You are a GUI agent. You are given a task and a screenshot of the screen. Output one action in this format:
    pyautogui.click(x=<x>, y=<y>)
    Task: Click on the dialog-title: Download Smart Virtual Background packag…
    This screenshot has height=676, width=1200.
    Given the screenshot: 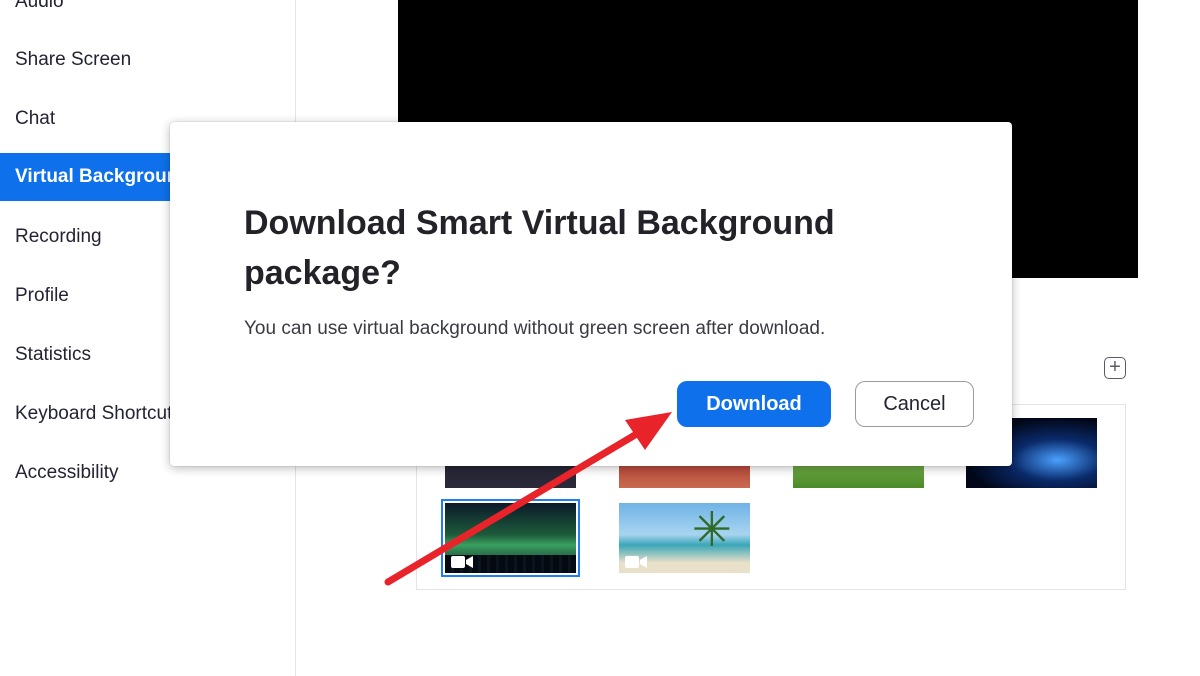 What is the action you would take?
    pyautogui.click(x=539, y=248)
    